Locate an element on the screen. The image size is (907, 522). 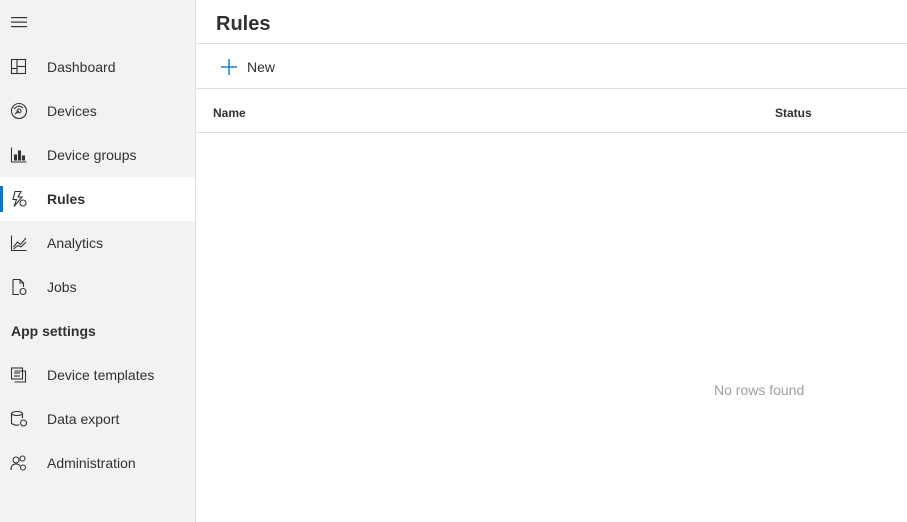
sidebar-item-rules: Rules is located at coordinates (97, 199).